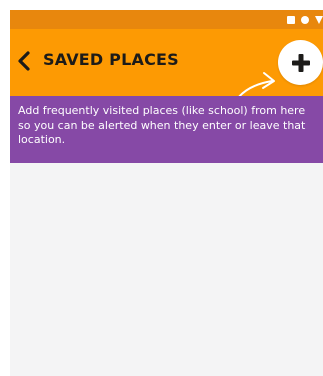 This screenshot has width=323, height=376. I want to click on triangle-status-icon, so click(319, 19).